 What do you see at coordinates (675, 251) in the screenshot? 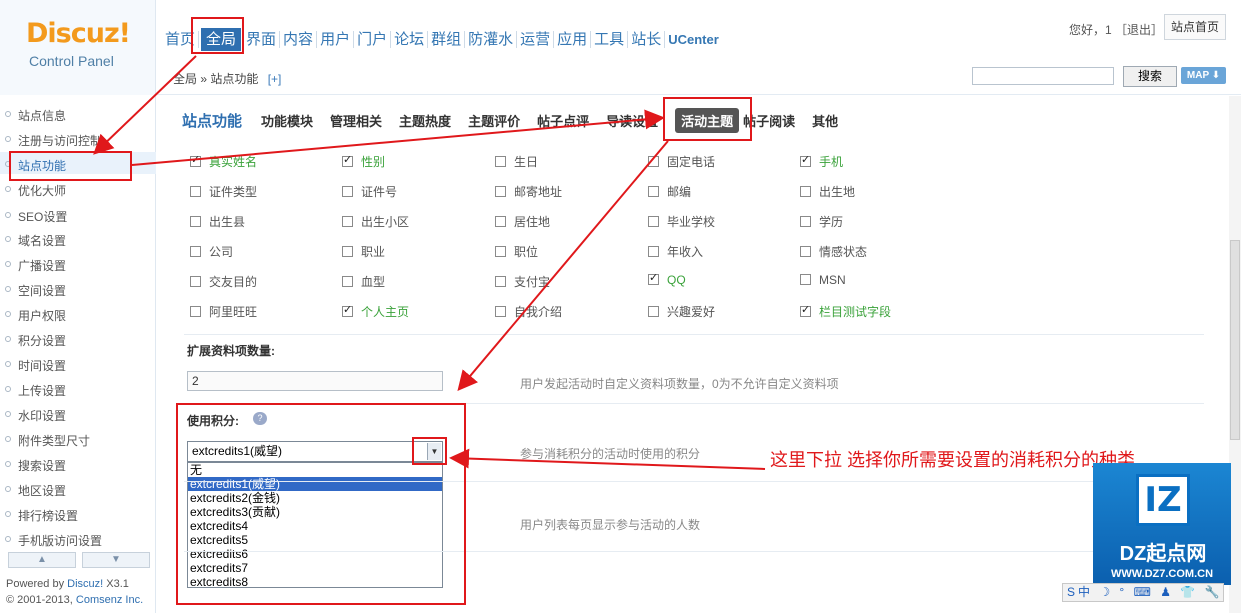
I see `profile-field-checkbox: 年收入` at bounding box center [675, 251].